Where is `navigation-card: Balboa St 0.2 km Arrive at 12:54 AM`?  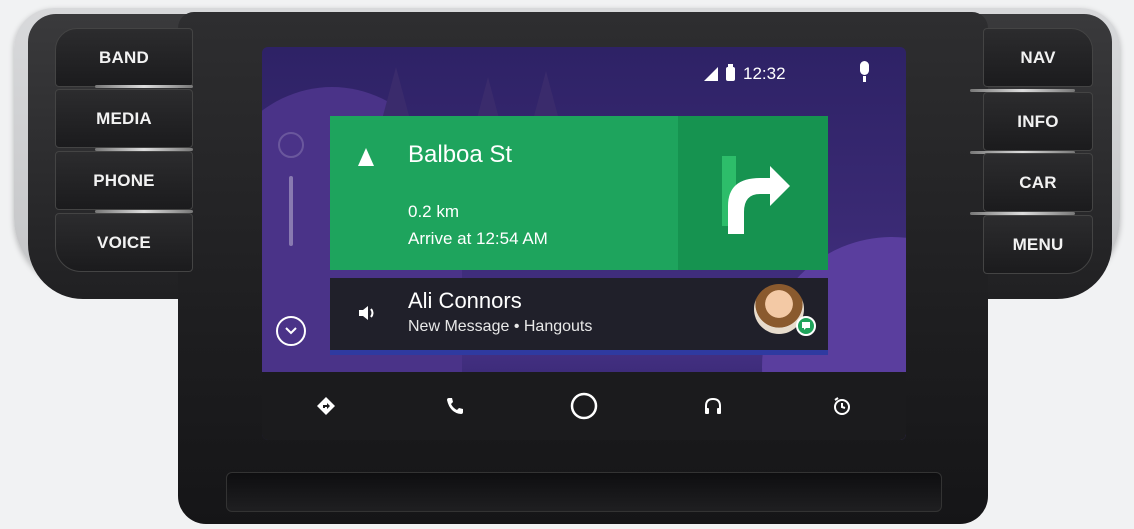 navigation-card: Balboa St 0.2 km Arrive at 12:54 AM is located at coordinates (579, 193).